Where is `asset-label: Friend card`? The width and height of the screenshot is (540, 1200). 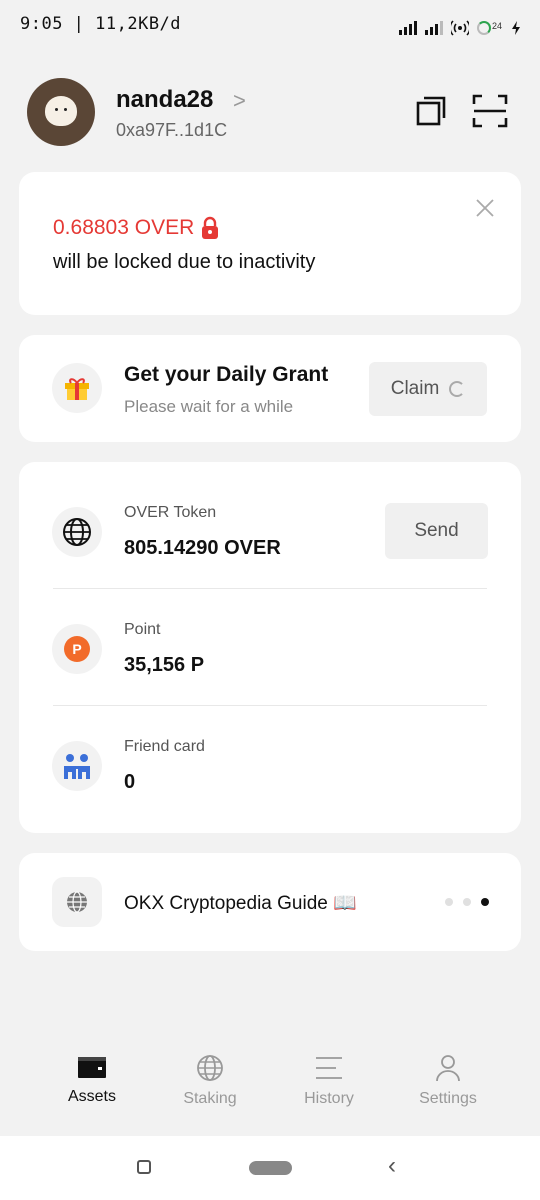 asset-label: Friend card is located at coordinates (164, 746).